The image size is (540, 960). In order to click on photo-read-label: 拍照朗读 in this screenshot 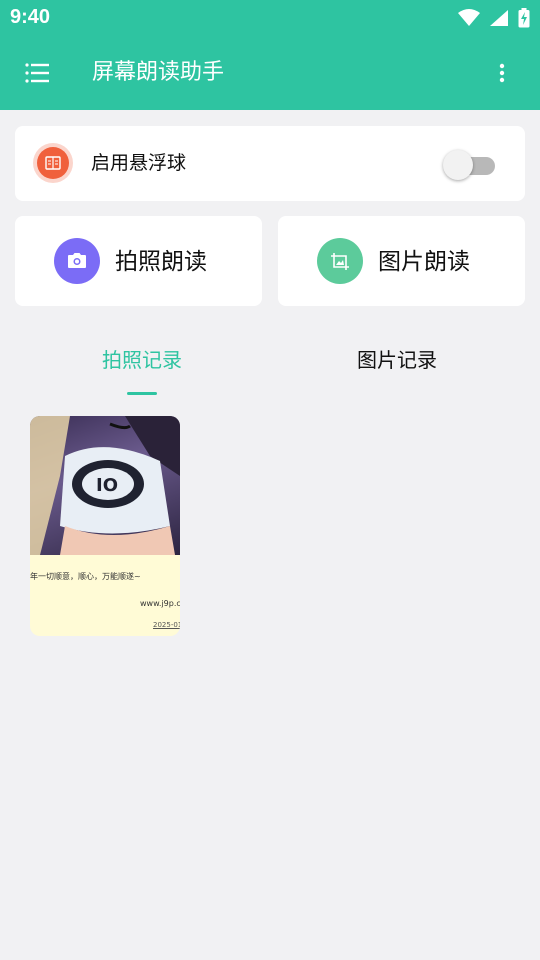, I will do `click(161, 262)`.